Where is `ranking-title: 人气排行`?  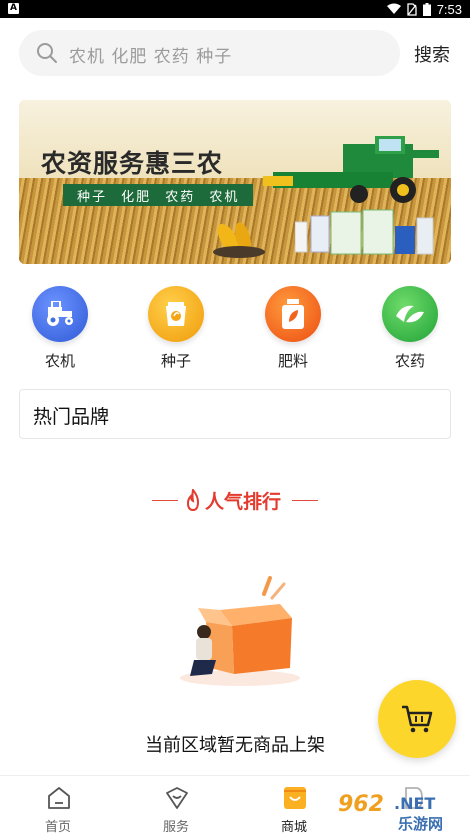
ranking-title: 人气排行 is located at coordinates (243, 502).